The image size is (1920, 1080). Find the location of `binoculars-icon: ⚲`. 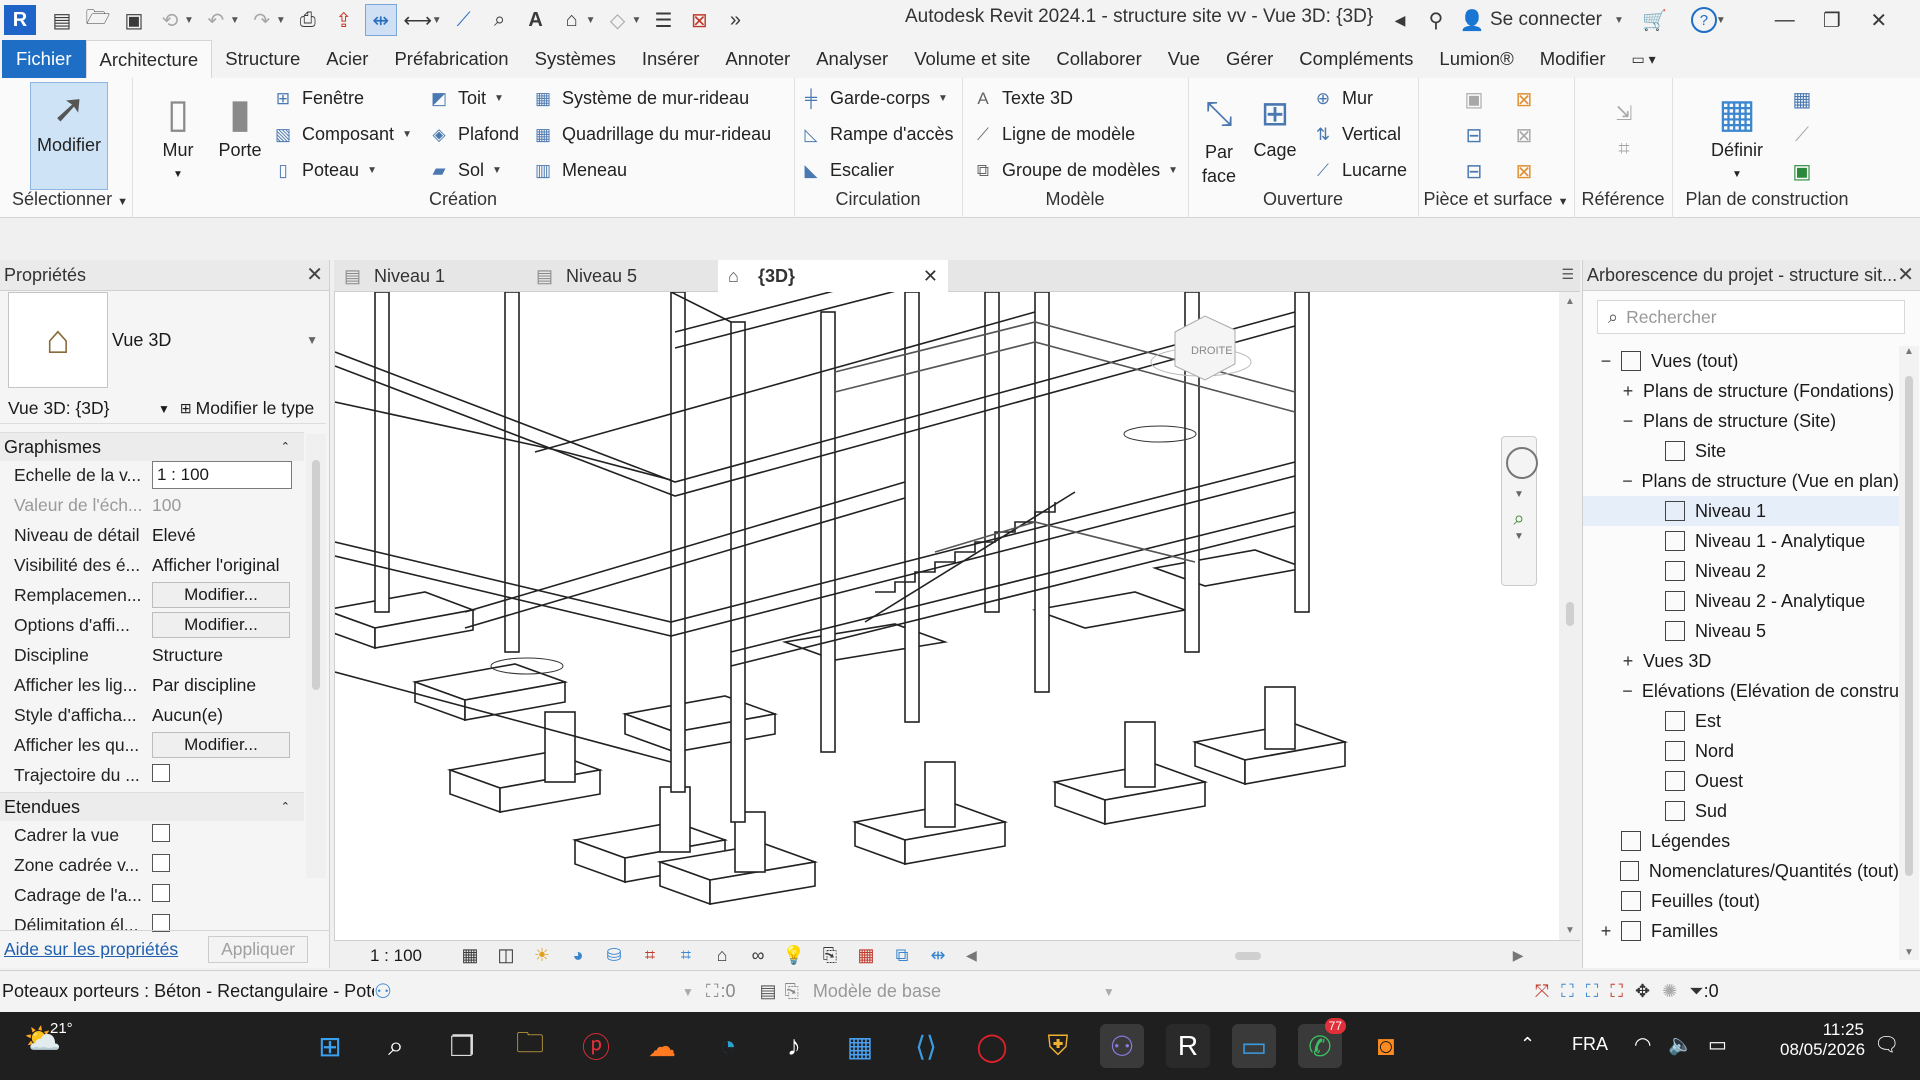

binoculars-icon: ⚲ is located at coordinates (1436, 20).